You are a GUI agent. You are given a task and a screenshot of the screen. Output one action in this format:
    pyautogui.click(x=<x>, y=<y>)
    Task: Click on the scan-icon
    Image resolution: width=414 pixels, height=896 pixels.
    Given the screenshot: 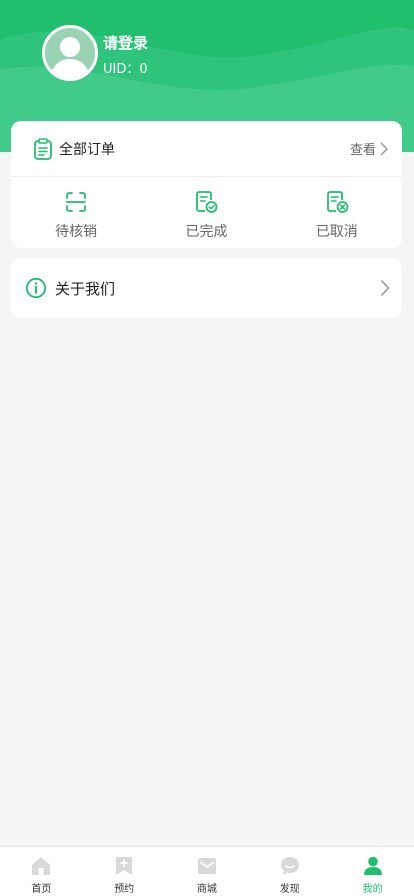 What is the action you would take?
    pyautogui.click(x=76, y=202)
    